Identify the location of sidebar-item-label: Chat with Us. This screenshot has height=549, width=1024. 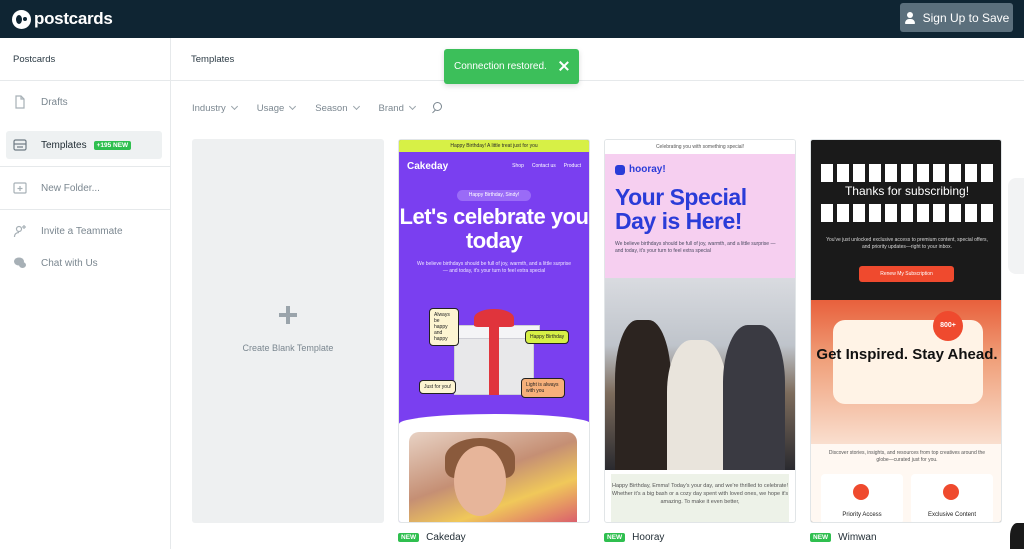
(69, 263).